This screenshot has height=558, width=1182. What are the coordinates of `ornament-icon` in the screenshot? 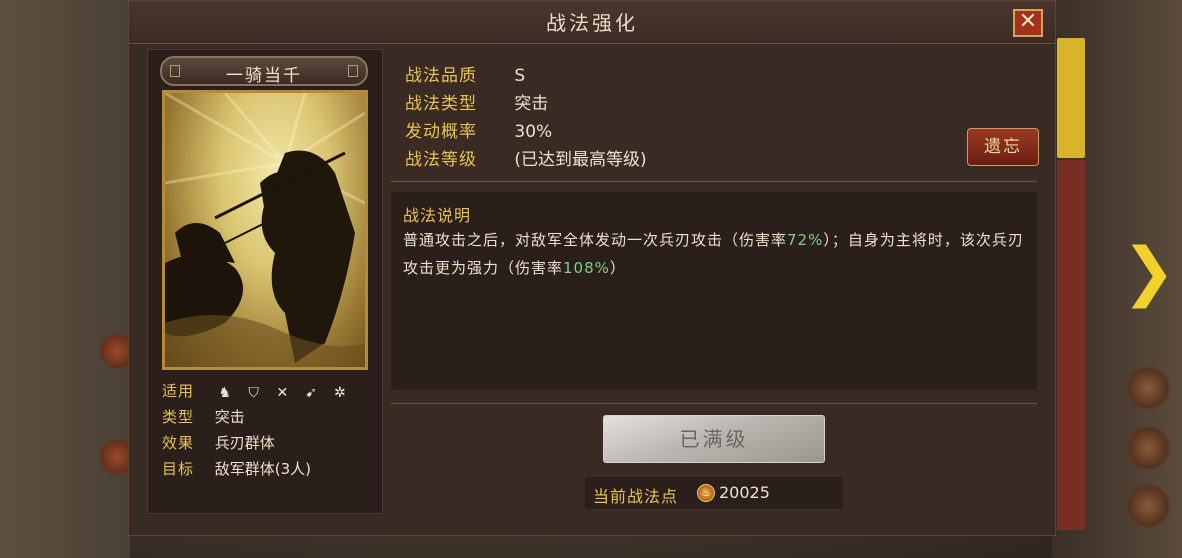 It's located at (353, 71).